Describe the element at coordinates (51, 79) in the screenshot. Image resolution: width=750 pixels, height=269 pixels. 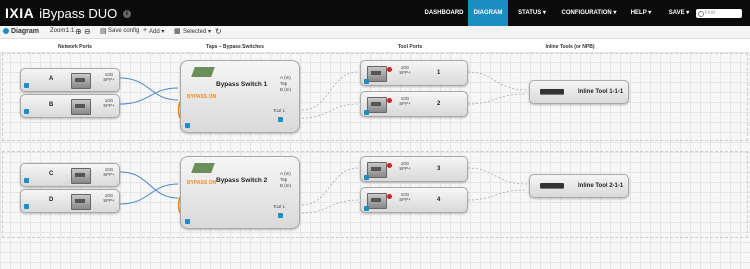
I see `port-id: A` at that location.